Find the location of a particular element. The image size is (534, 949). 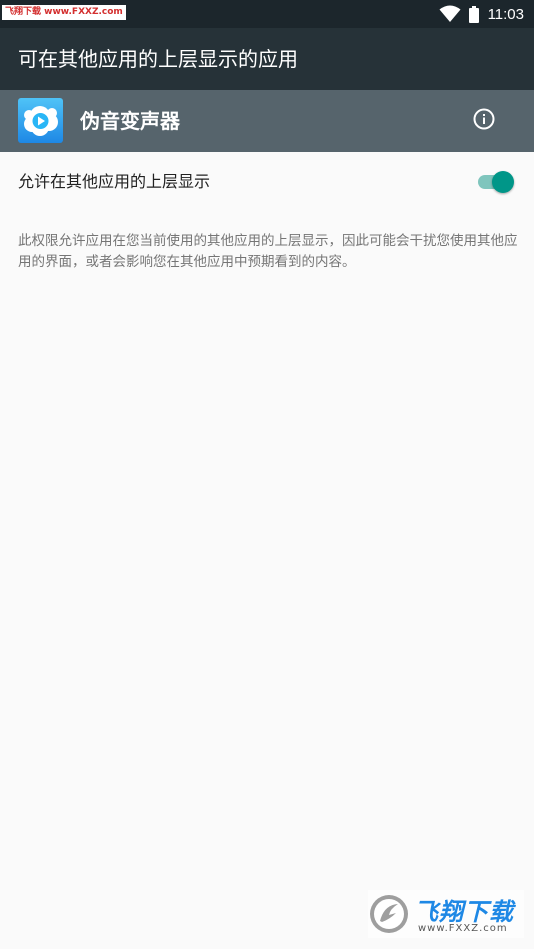

battery-icon is located at coordinates (473, 14).